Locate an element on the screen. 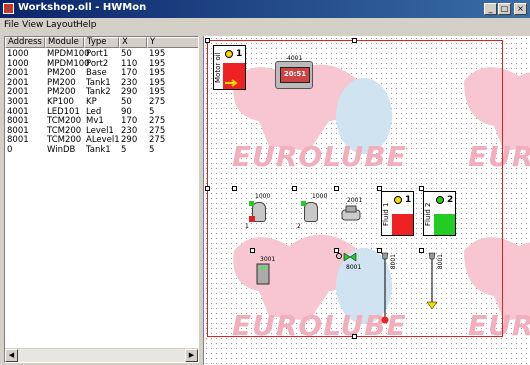 This screenshot has width=530, height=365. table-cell: ALevel1 is located at coordinates (103, 140).